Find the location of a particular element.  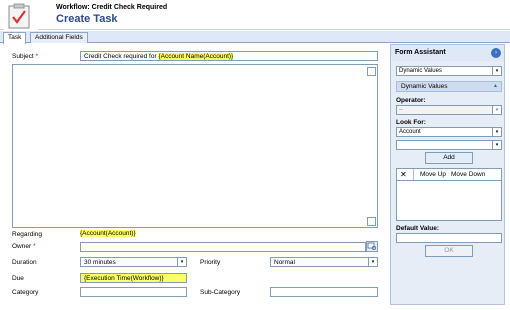

duration-value: 30 minutes is located at coordinates (100, 262).